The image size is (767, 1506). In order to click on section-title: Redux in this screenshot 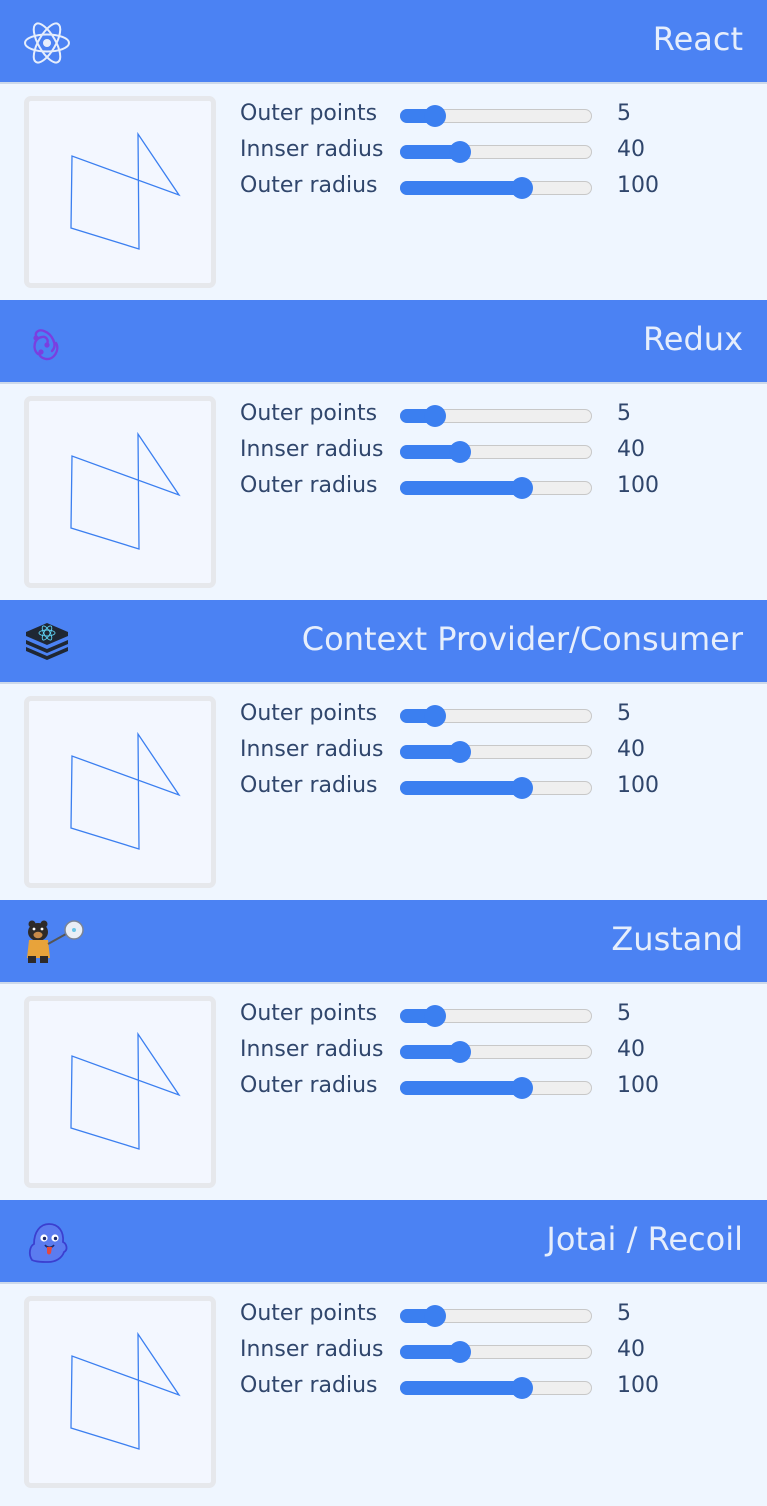, I will do `click(692, 339)`.